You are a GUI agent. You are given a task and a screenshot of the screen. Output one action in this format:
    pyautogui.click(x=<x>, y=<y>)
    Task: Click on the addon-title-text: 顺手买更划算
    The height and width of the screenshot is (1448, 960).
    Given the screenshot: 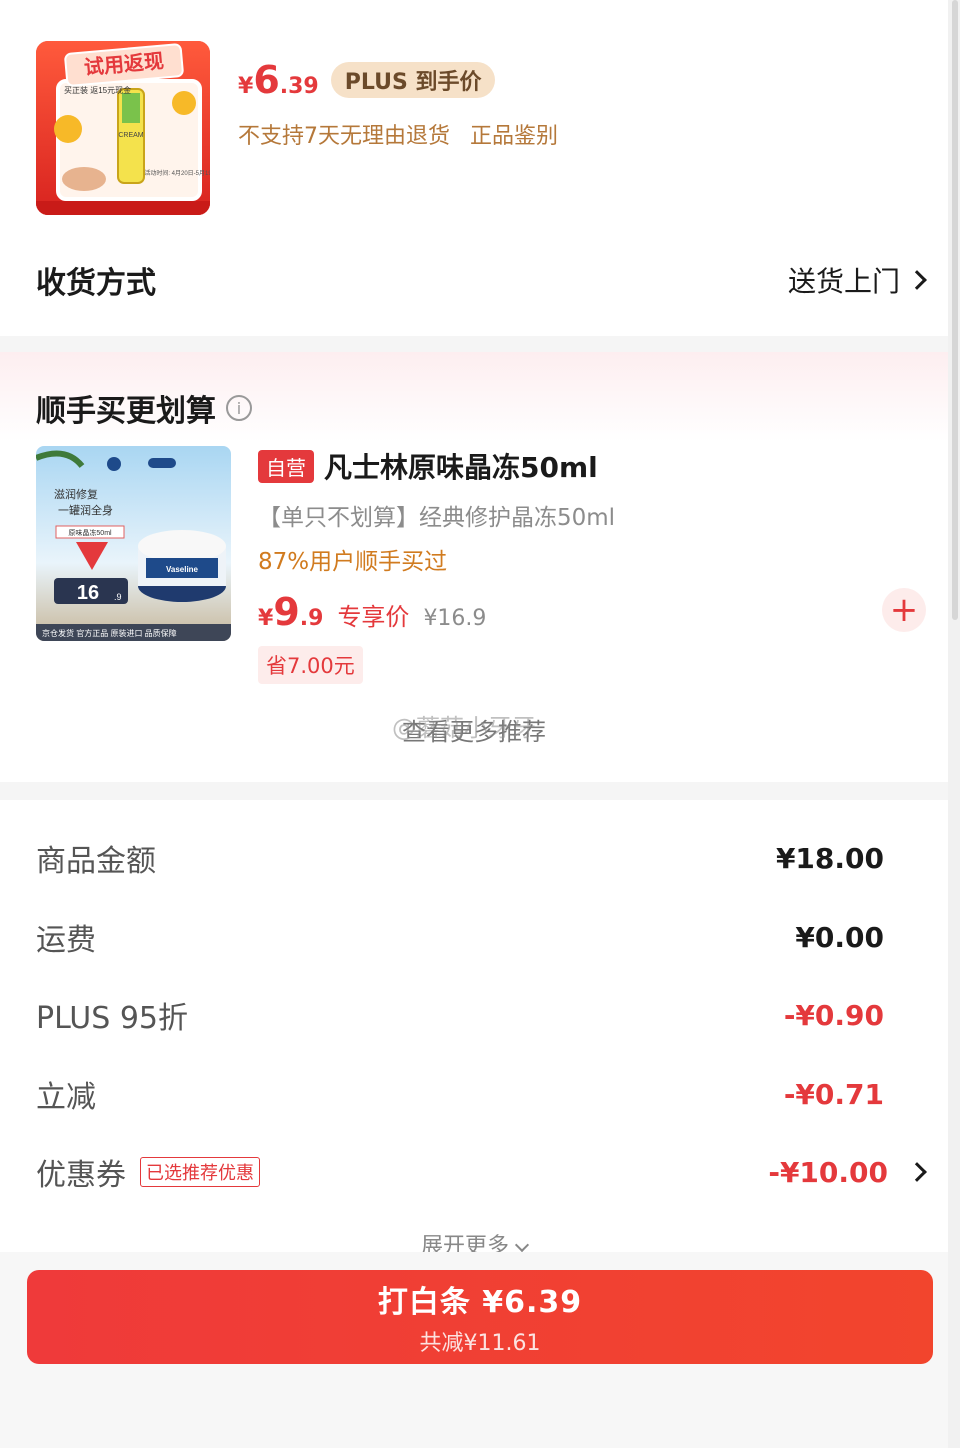 What is the action you would take?
    pyautogui.click(x=126, y=411)
    